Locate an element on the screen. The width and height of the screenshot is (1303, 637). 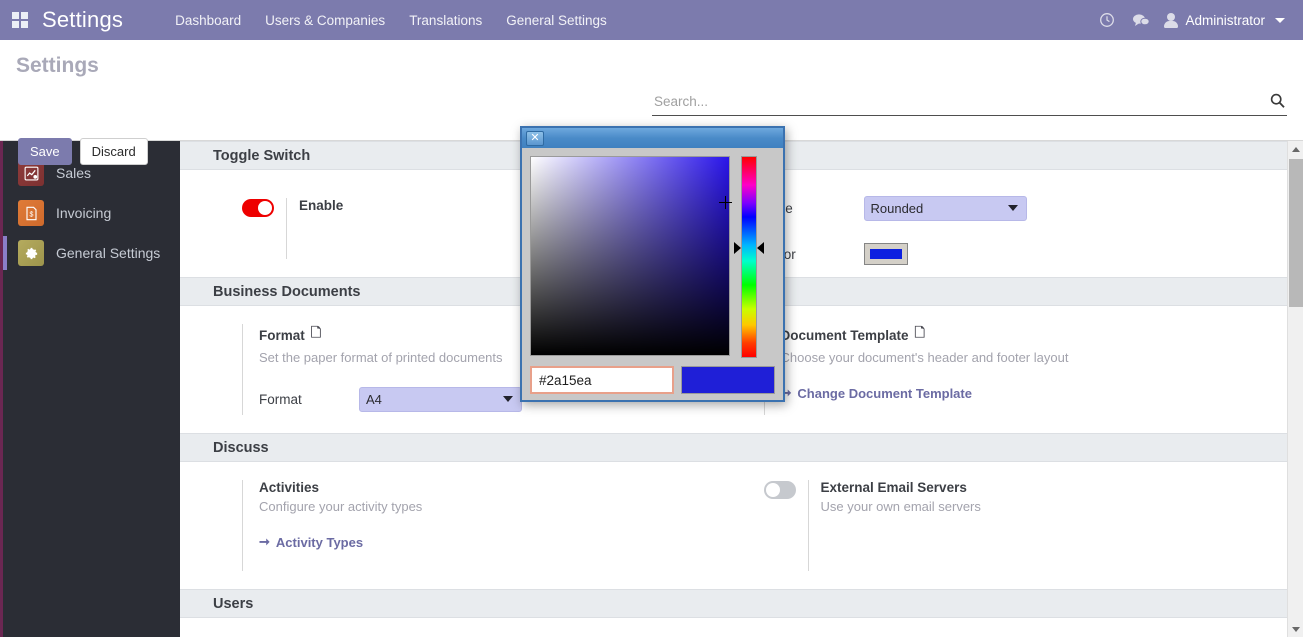
avatar-icon is located at coordinates (1171, 20).